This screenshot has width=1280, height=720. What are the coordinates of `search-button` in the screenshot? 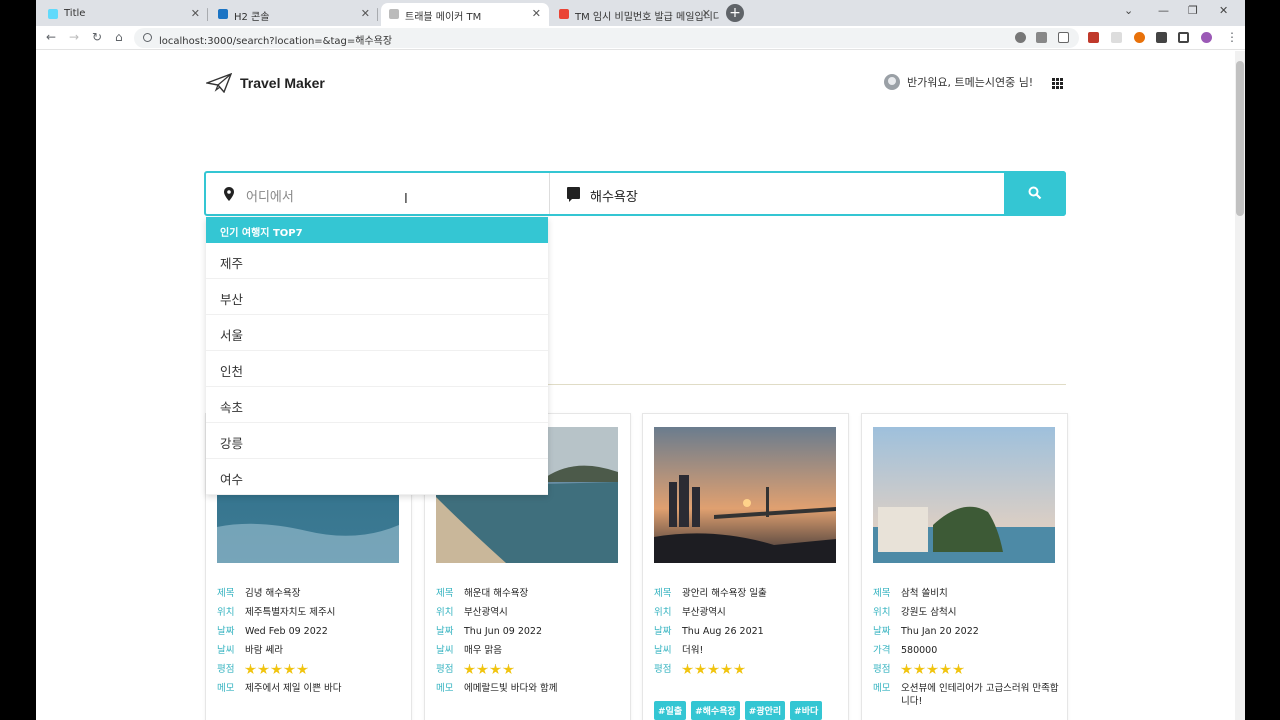 It's located at (1035, 193).